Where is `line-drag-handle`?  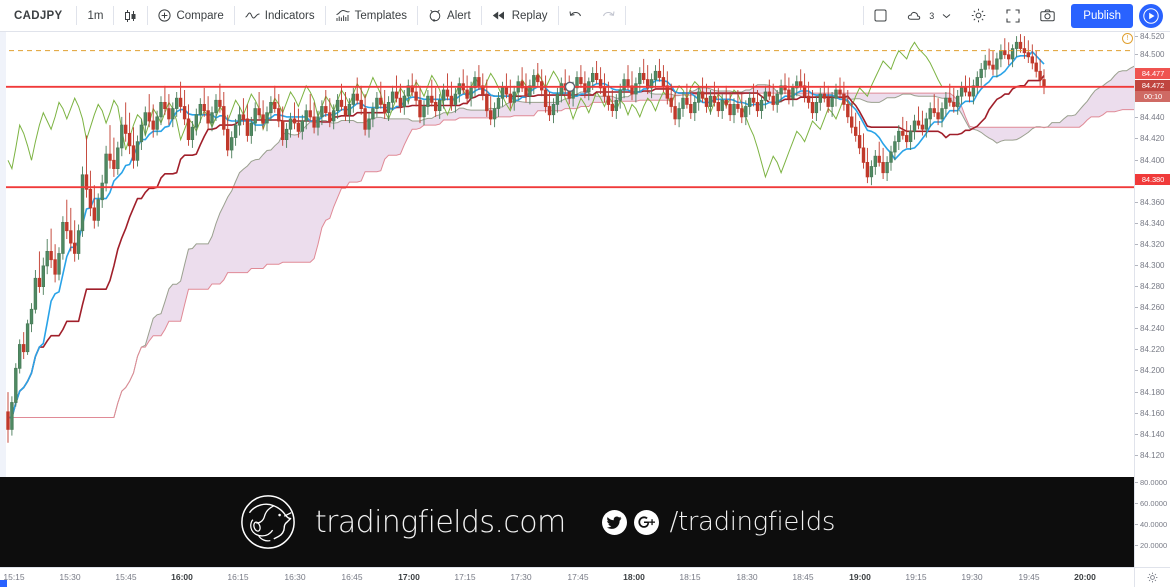
line-drag-handle is located at coordinates (570, 86).